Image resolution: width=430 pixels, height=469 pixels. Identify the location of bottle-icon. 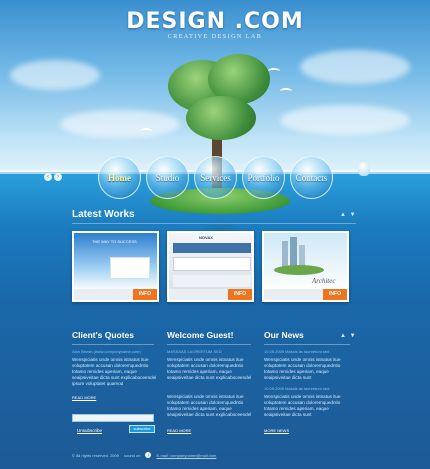
(364, 169).